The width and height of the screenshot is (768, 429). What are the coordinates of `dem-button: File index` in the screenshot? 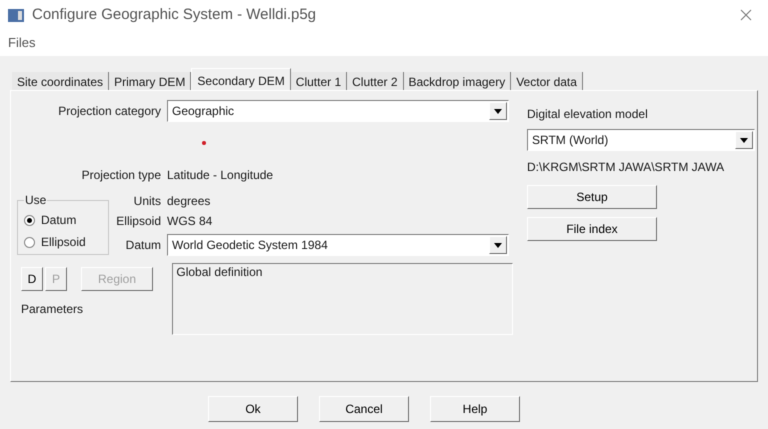 It's located at (592, 229).